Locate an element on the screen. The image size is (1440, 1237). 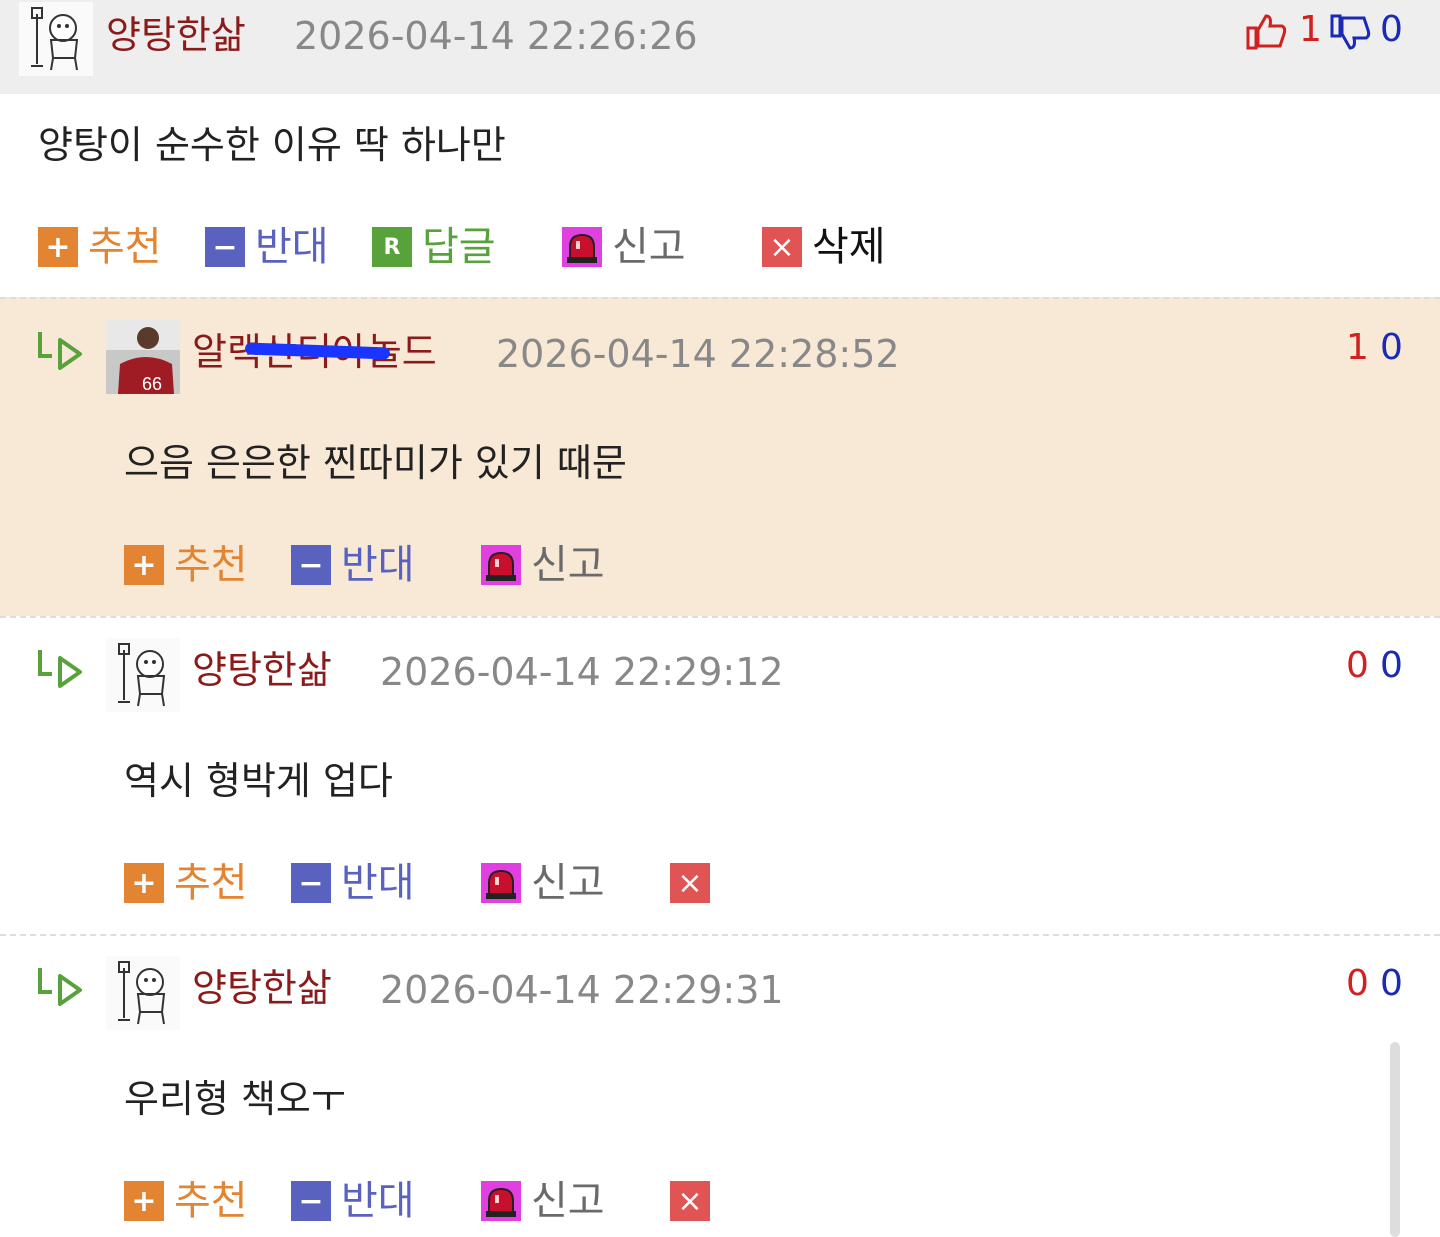
delete-label: 삭제 is located at coordinates (849, 247).